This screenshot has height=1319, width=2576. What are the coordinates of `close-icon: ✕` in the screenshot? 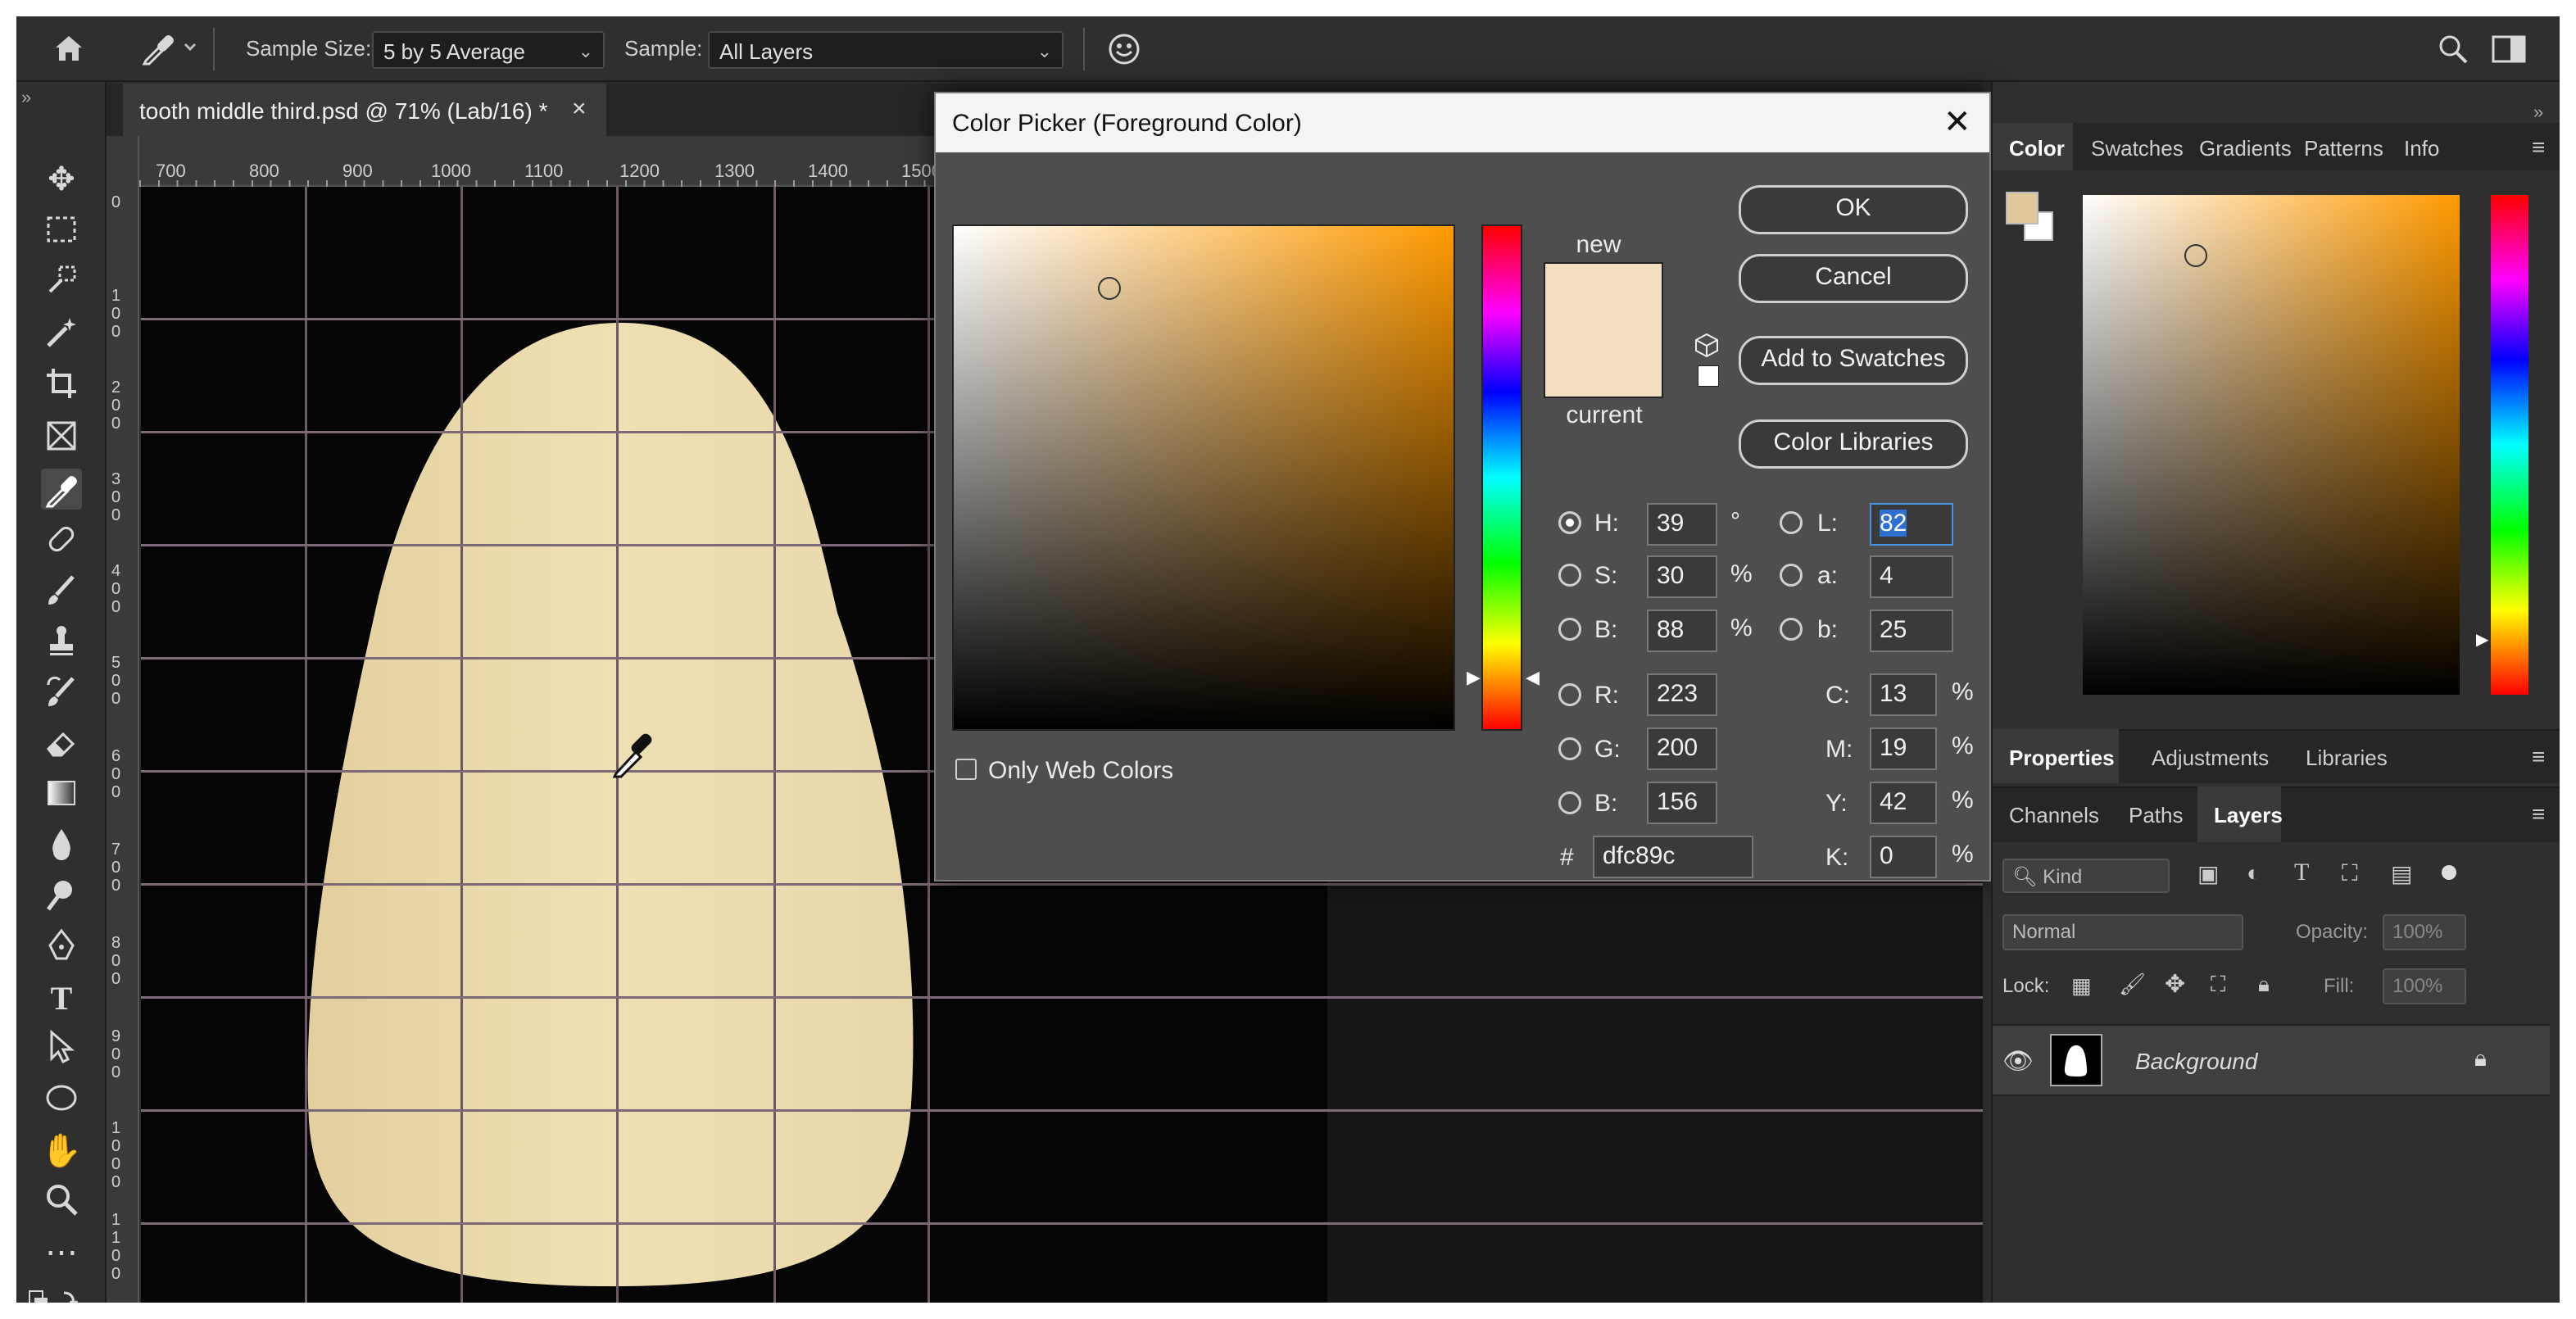 It's located at (1957, 122).